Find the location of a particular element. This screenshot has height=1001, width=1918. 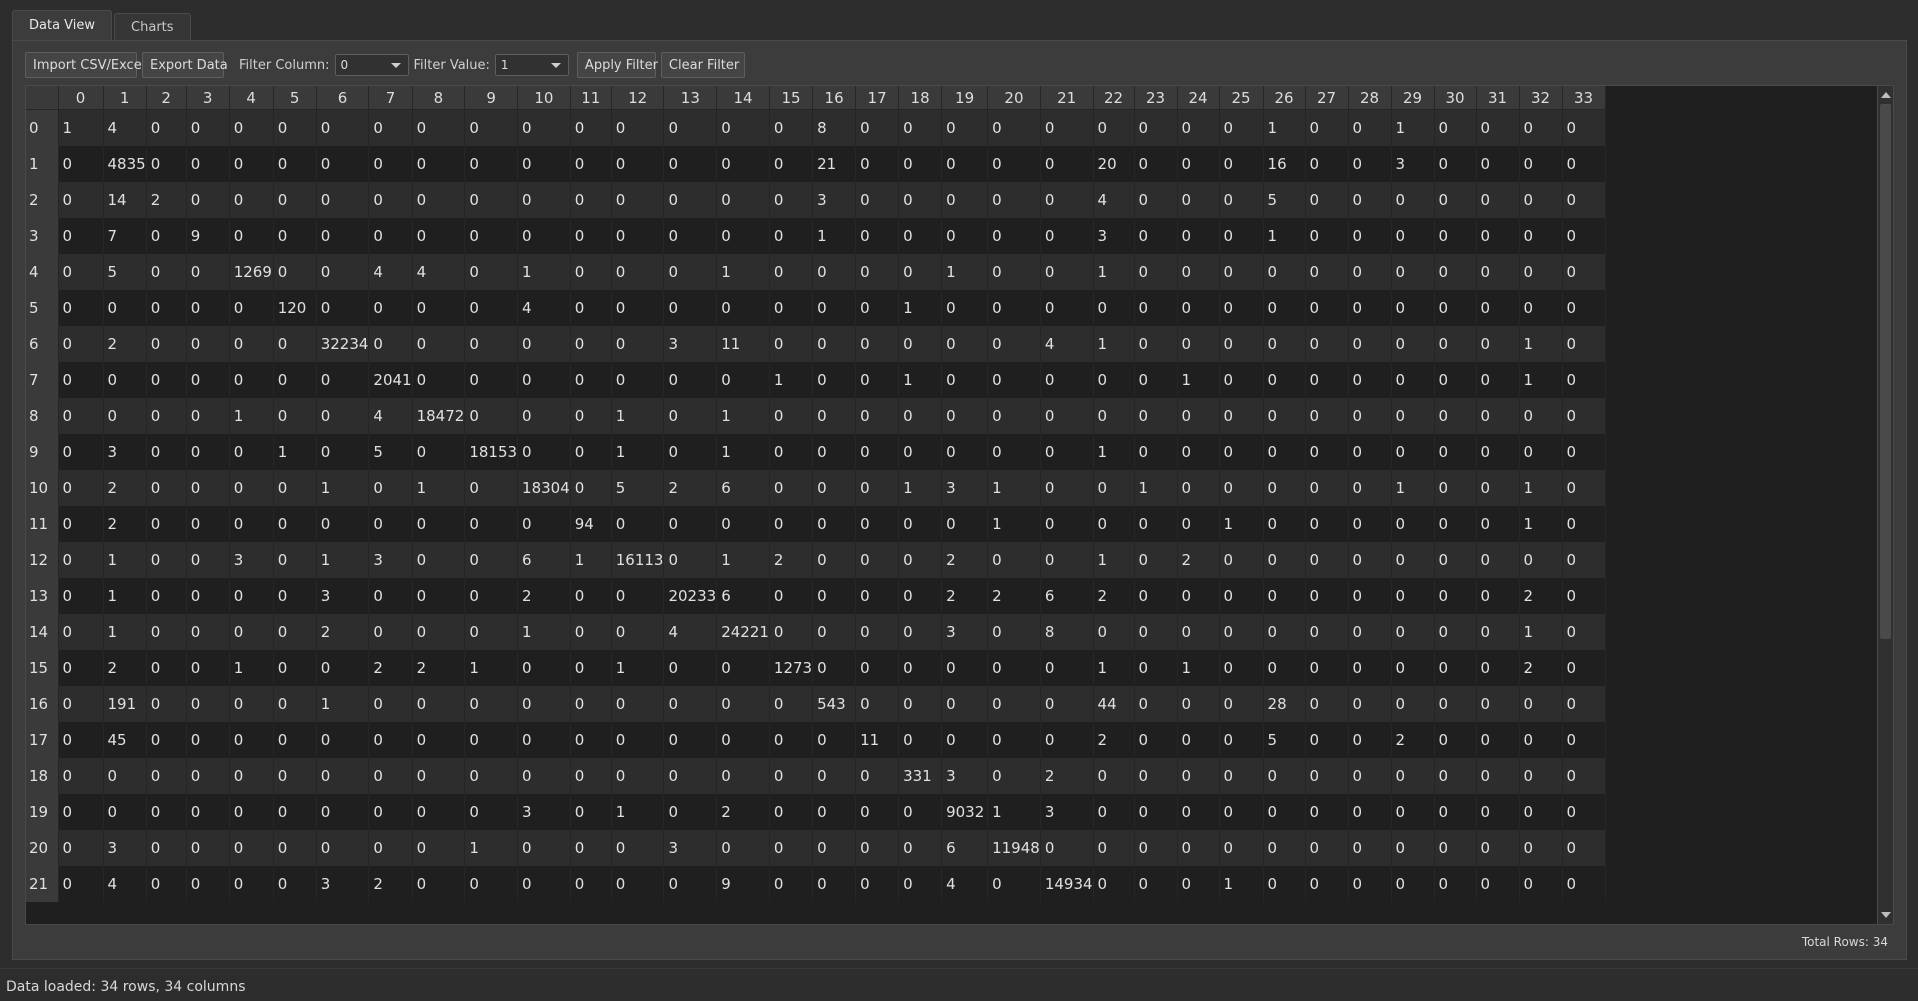

row-header: 11 is located at coordinates (42, 524).